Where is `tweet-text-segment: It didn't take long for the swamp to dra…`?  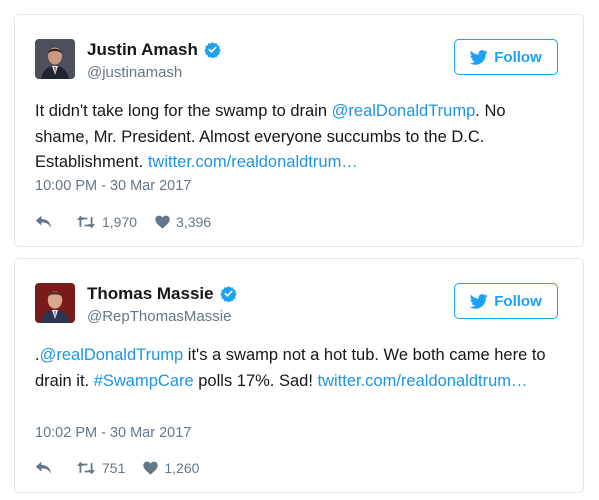 tweet-text-segment: It didn't take long for the swamp to dra… is located at coordinates (183, 111).